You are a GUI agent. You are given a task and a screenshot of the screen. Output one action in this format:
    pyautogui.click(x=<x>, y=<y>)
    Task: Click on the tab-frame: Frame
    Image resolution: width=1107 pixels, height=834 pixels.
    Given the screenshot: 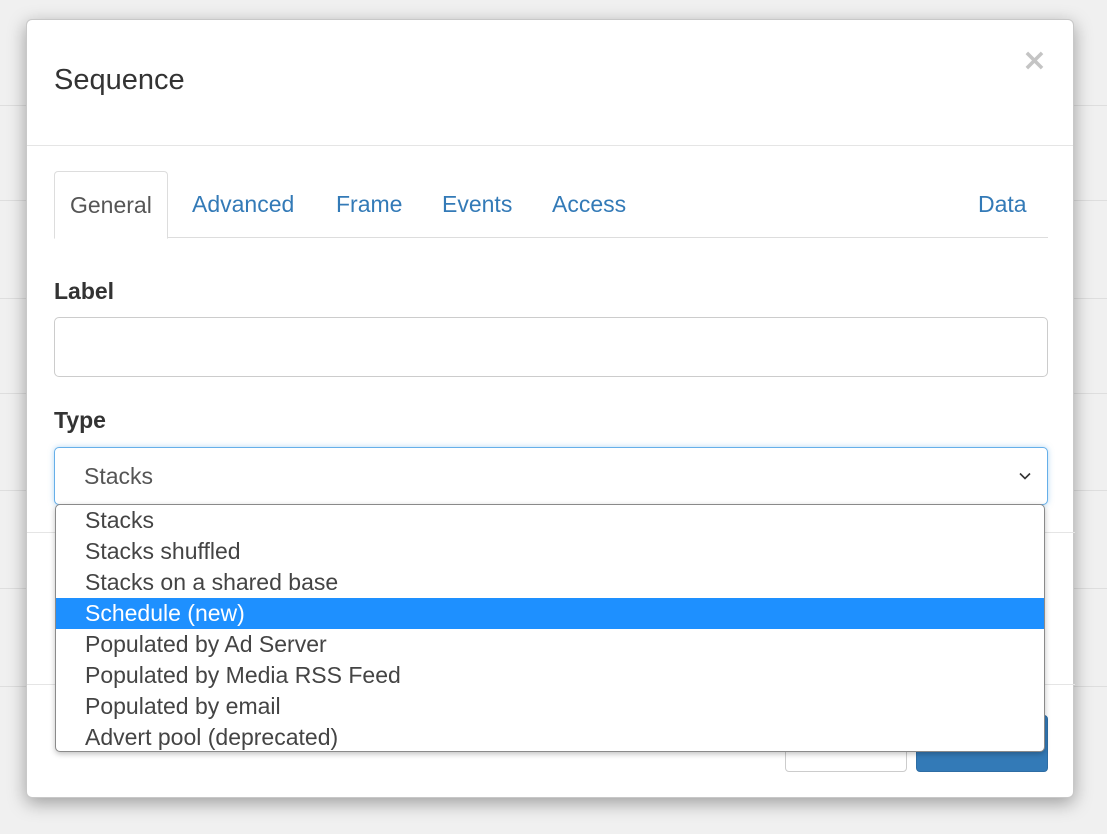 What is the action you would take?
    pyautogui.click(x=369, y=204)
    